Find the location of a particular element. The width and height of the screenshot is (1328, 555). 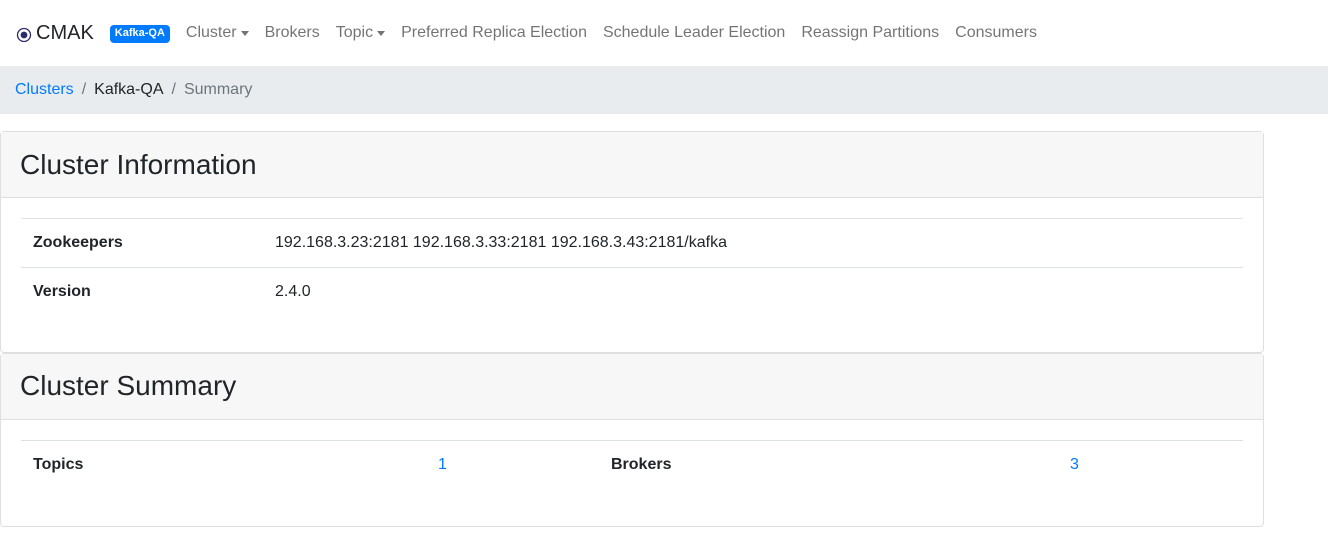

radio-circle-icon is located at coordinates (24, 34).